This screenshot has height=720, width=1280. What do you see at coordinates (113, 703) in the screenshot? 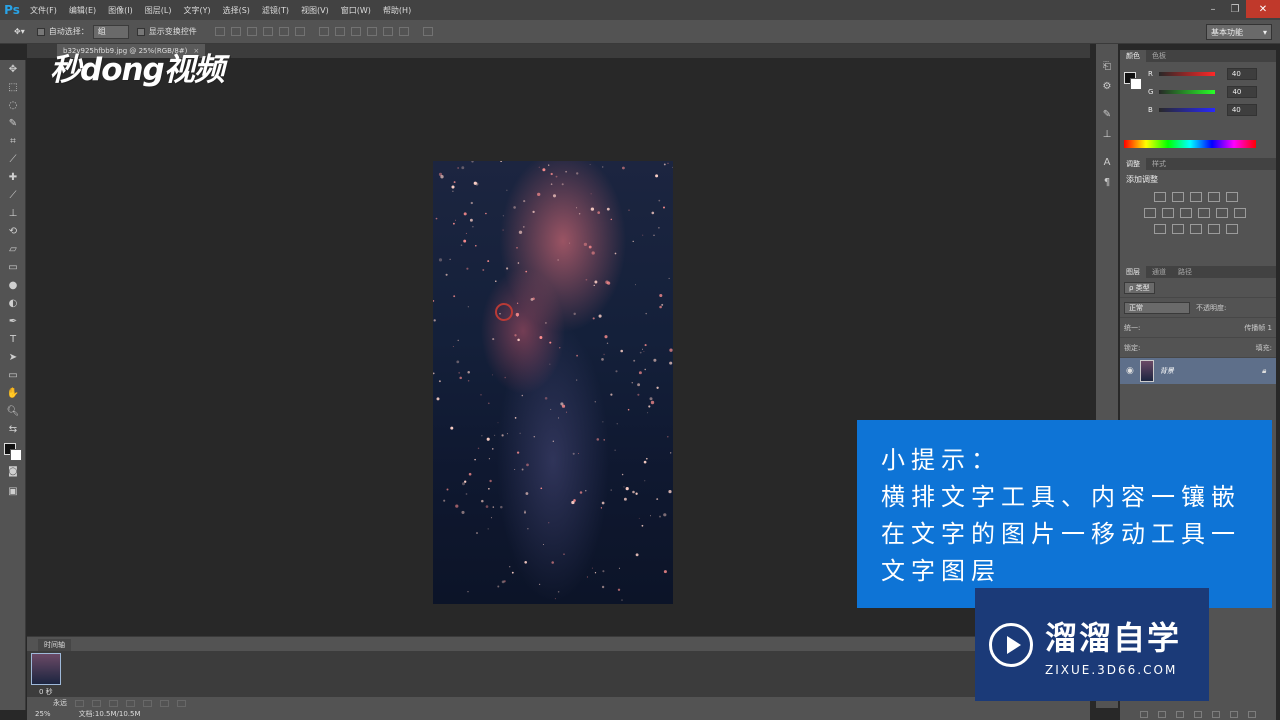
I see `play-icon` at bounding box center [113, 703].